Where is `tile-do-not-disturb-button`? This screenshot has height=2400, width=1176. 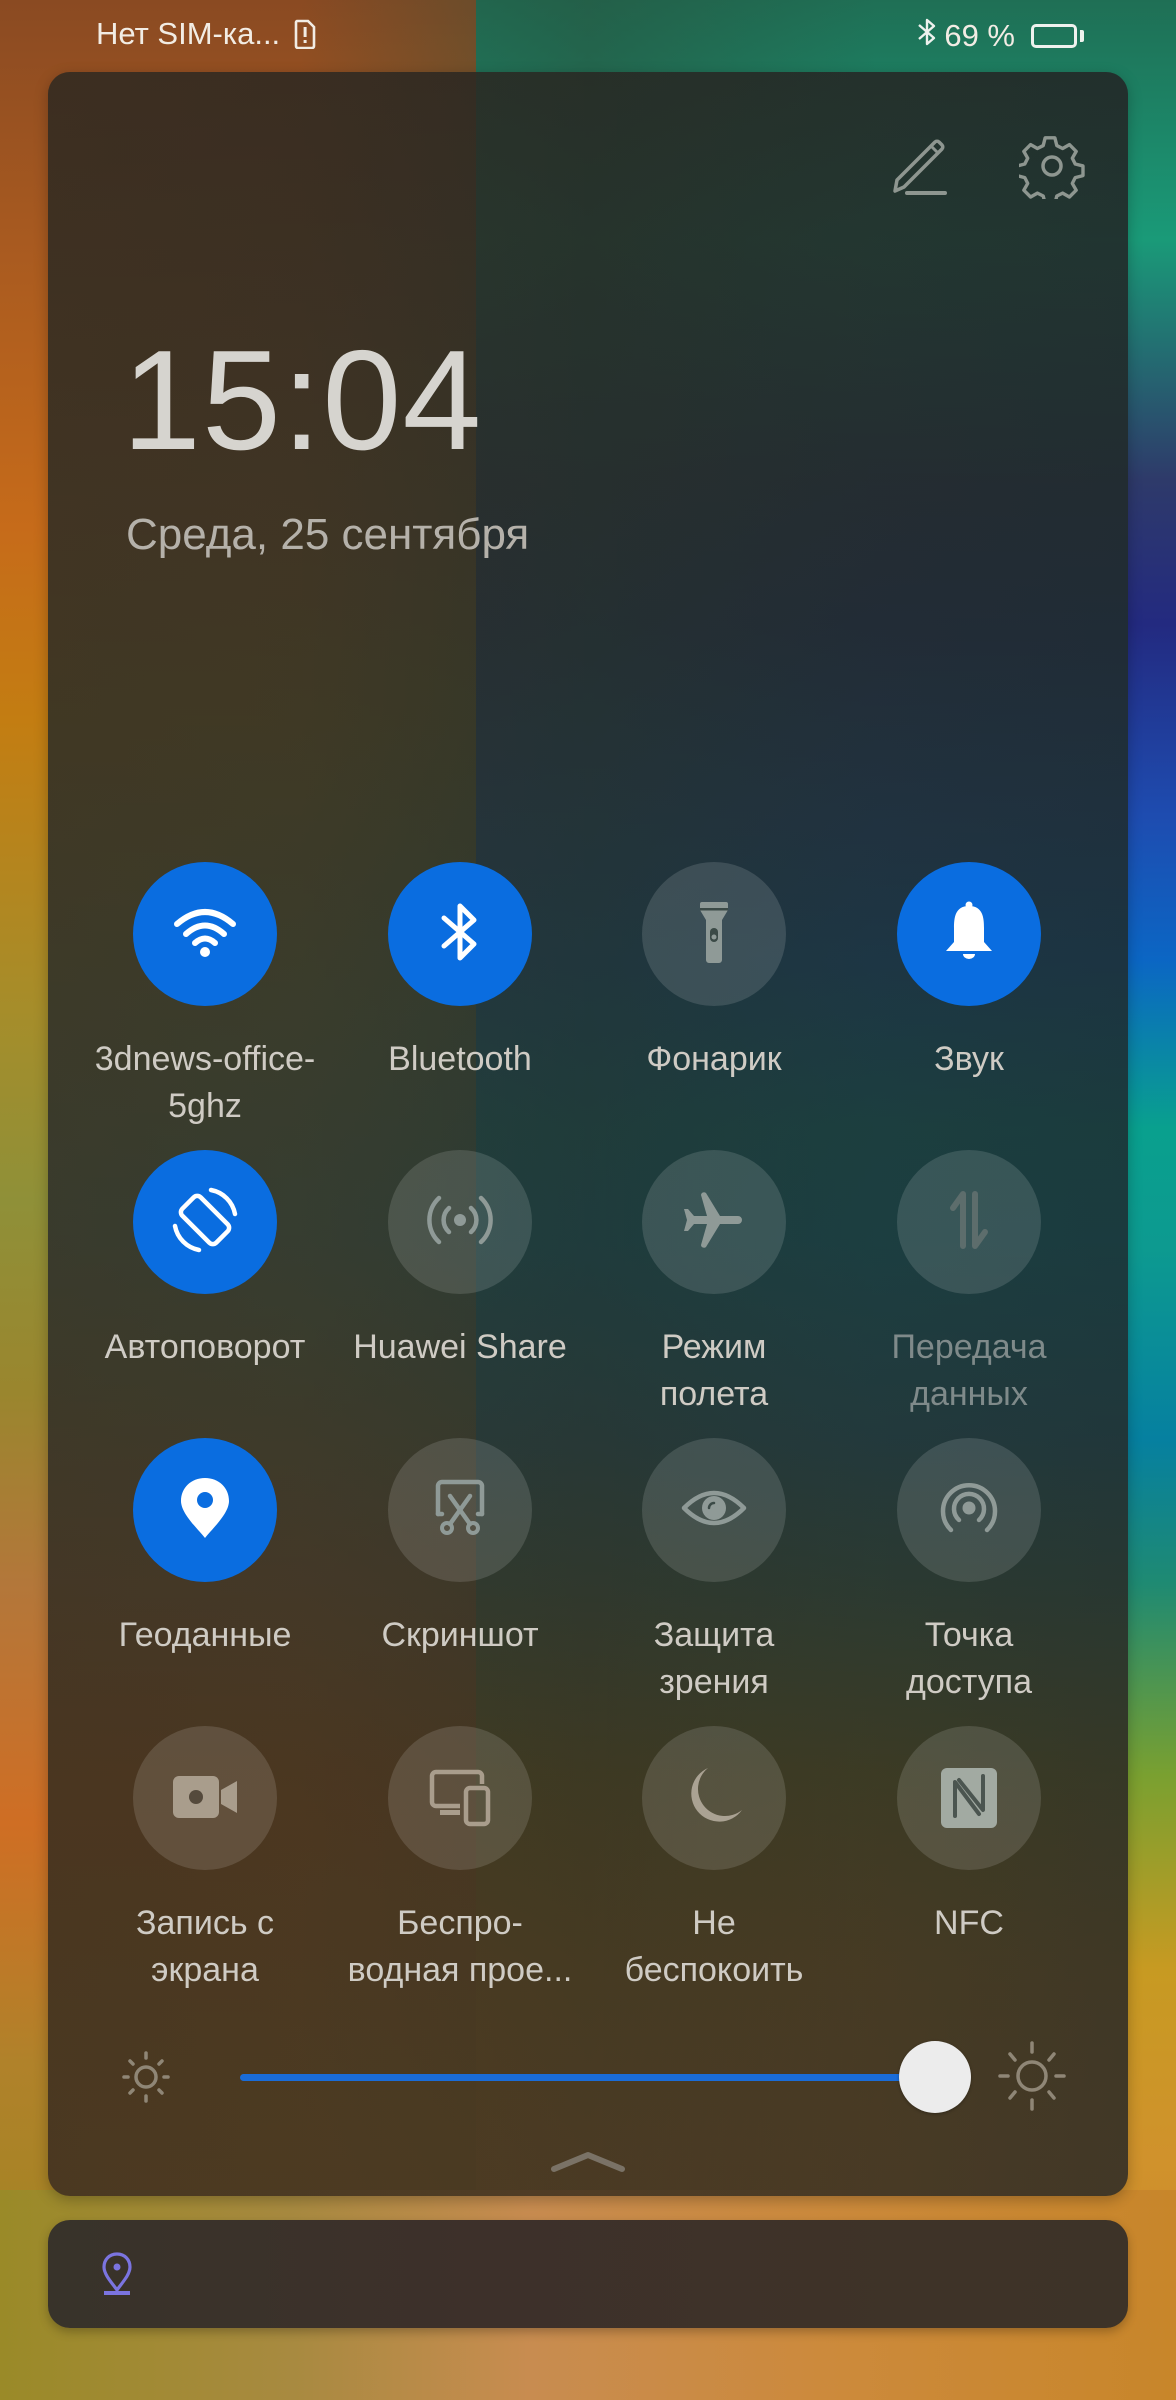
tile-do-not-disturb-button is located at coordinates (714, 1798).